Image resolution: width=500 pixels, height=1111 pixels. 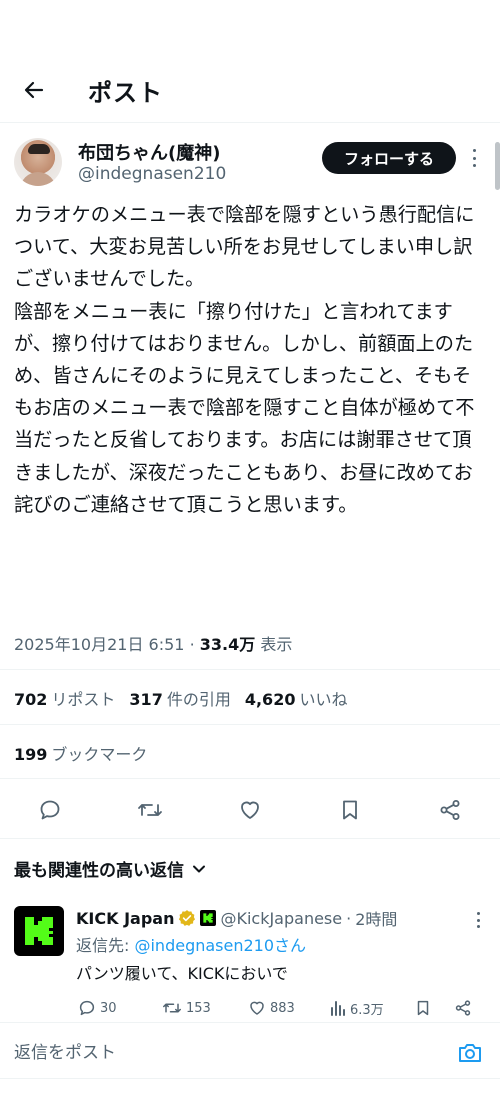 I want to click on verified-badge-icon, so click(x=187, y=918).